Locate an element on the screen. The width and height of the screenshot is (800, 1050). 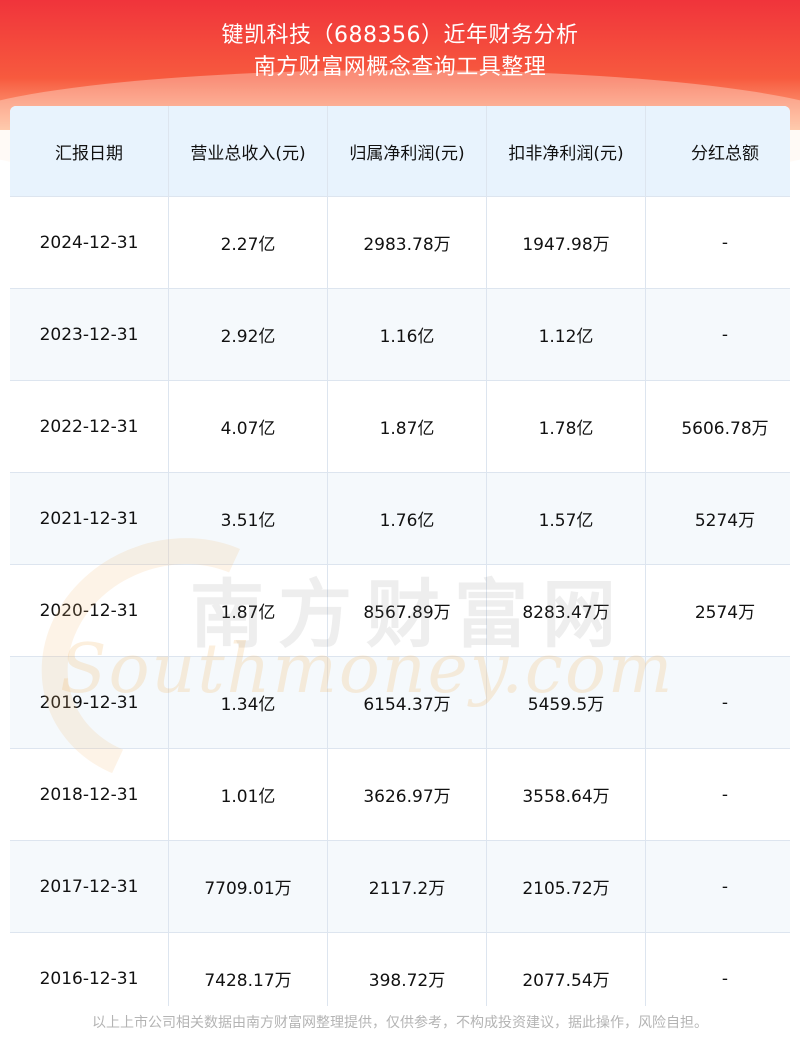
table-row: 2023-12-31 2.92亿 1.16亿 1.12亿 - is located at coordinates (400, 334).